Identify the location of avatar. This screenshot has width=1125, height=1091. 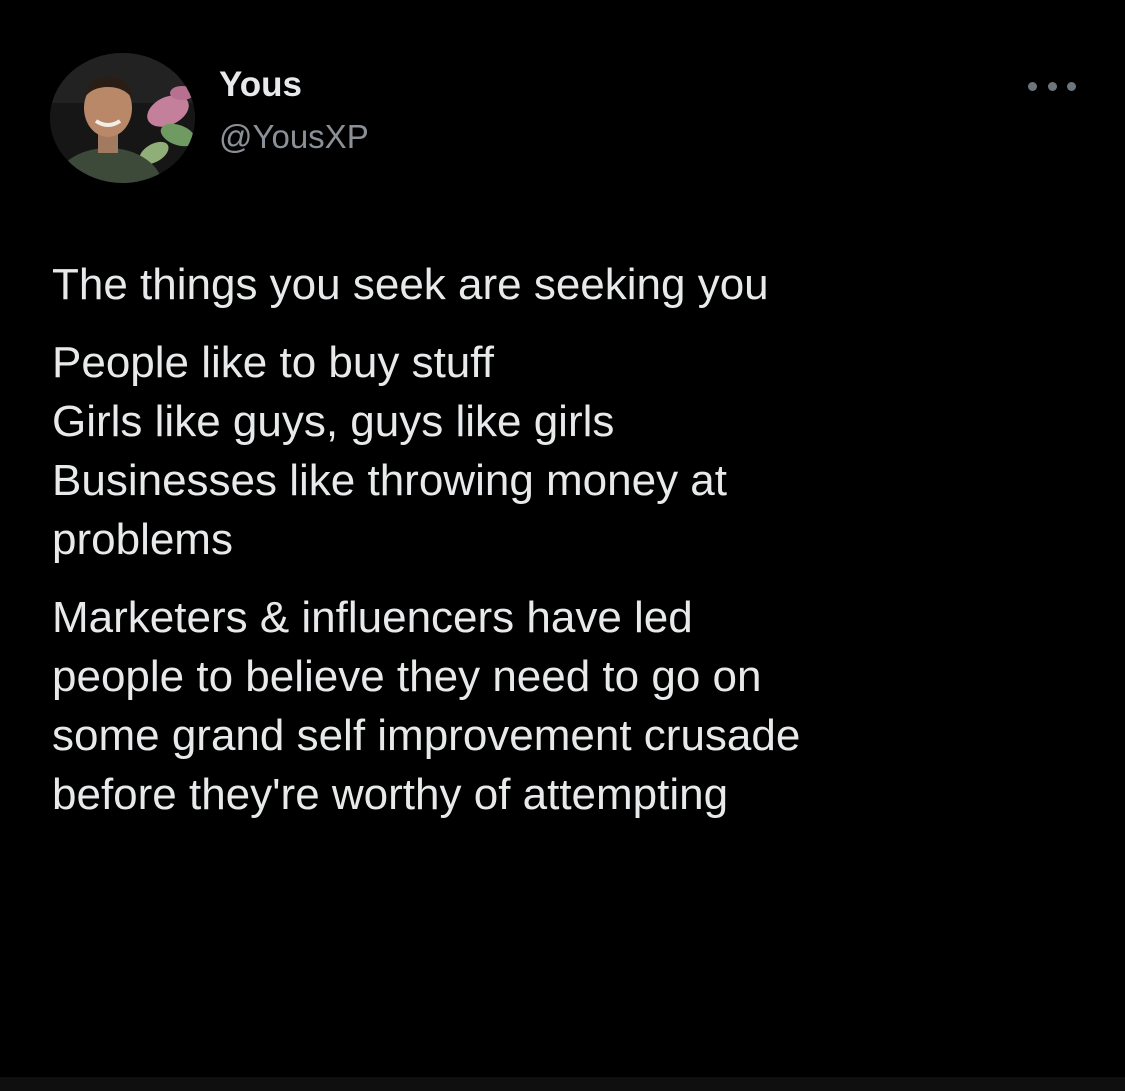
(122, 118).